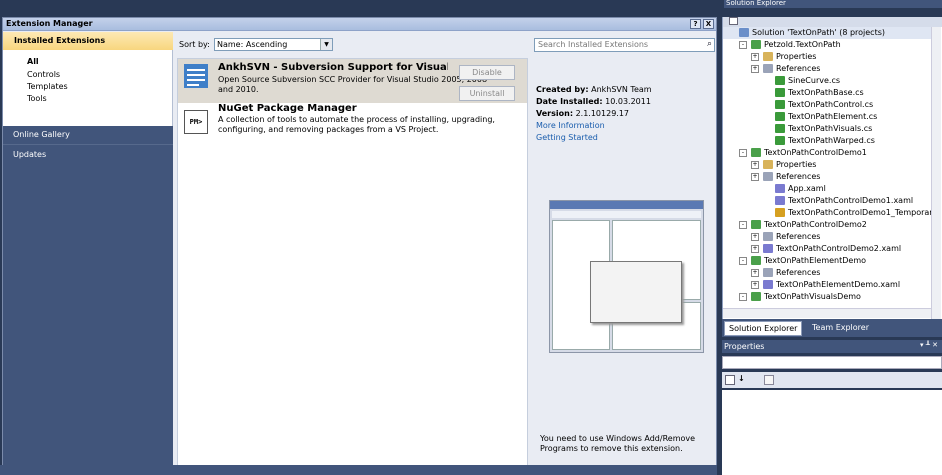 The height and width of the screenshot is (475, 942). Describe the element at coordinates (194, 44) in the screenshot. I see `sort-label: Sort by:` at that location.